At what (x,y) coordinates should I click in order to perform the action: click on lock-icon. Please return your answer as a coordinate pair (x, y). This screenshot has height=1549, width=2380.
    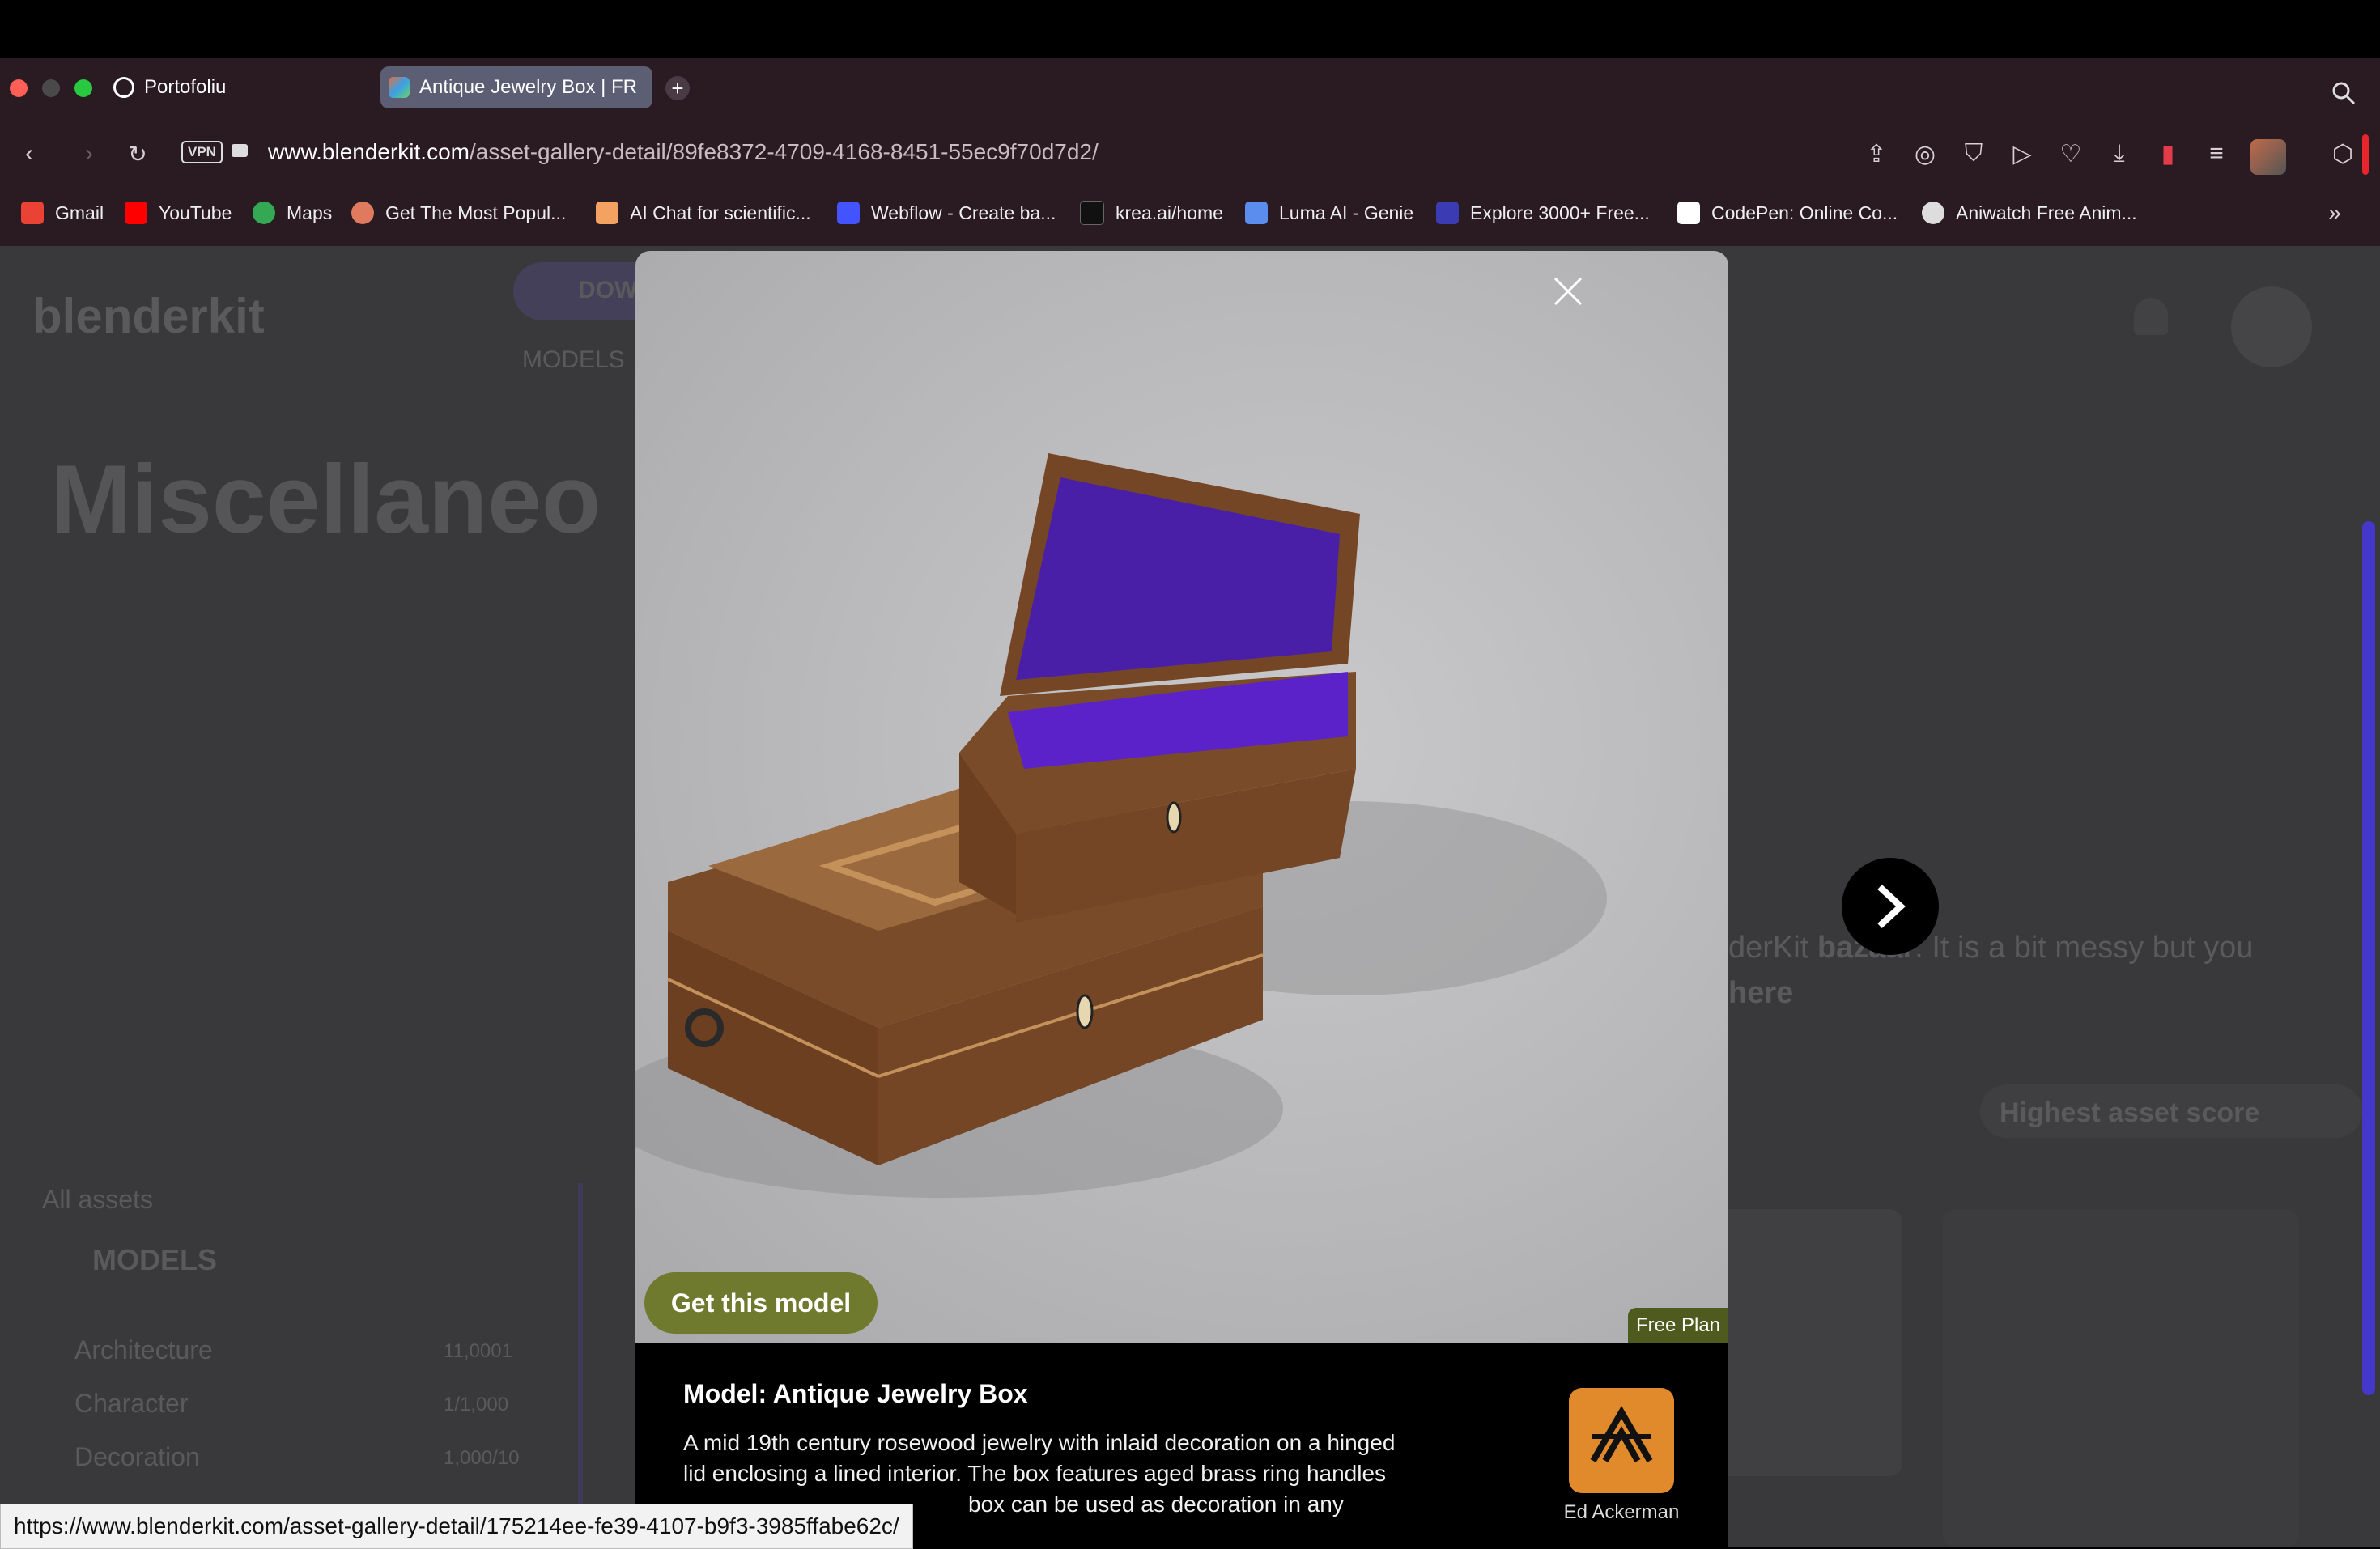
    Looking at the image, I should click on (240, 150).